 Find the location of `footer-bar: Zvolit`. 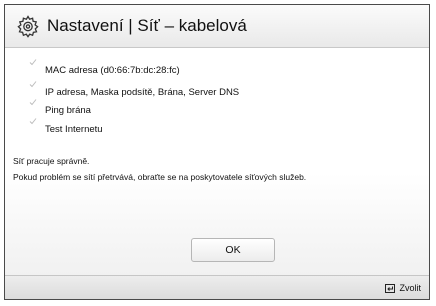

footer-bar: Zvolit is located at coordinates (217, 287).